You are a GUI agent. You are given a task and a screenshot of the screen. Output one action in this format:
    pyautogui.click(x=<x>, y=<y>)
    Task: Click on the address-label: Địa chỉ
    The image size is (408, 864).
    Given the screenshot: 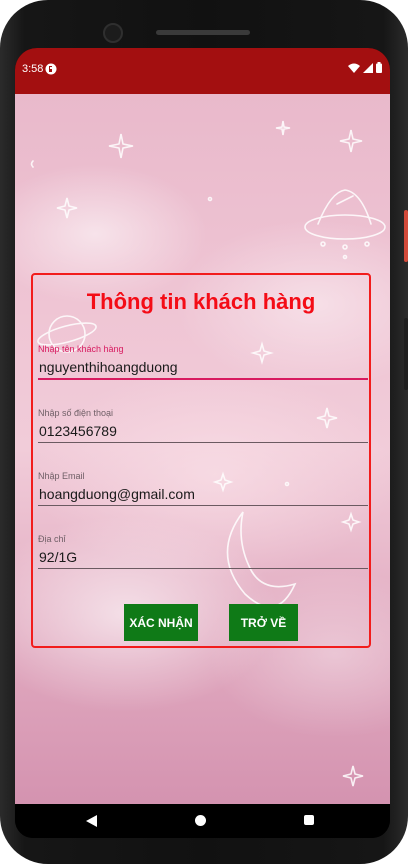 What is the action you would take?
    pyautogui.click(x=52, y=539)
    